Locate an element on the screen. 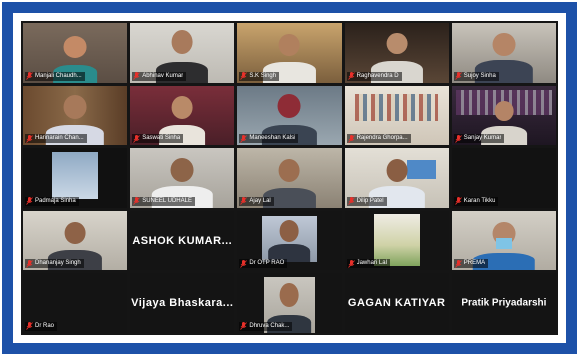 This screenshot has width=579, height=356. participant-tile: SUNEEL UDHALE is located at coordinates (182, 178).